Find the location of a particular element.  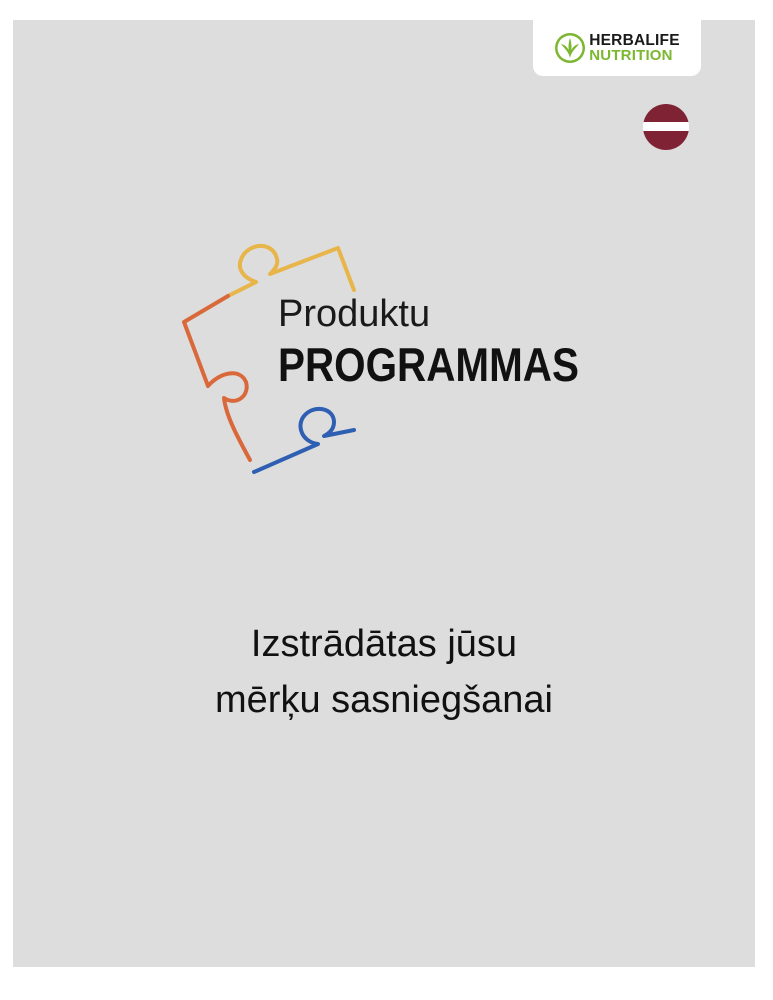

tagline-line1: Izstrādātas jūsu is located at coordinates (384, 644).